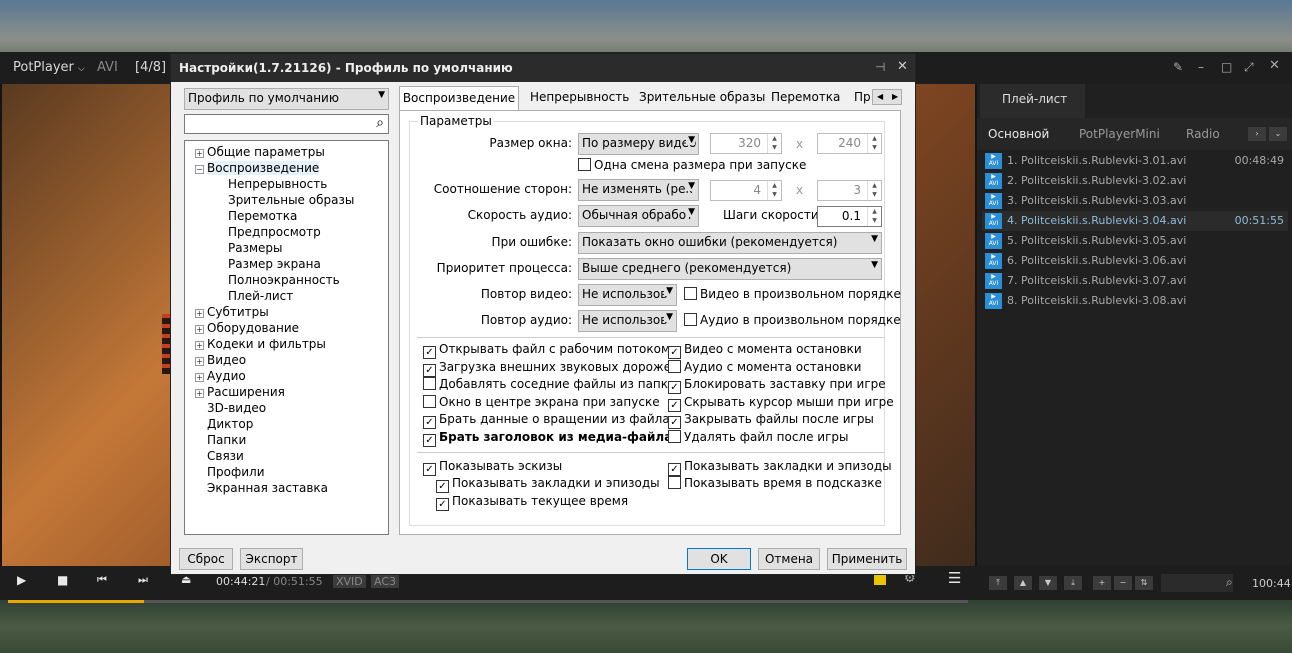 The image size is (1292, 653). I want to click on list-item: ▶ AVI 8. Politceiskii.s.Rublevki-3.08.avi, so click(1135, 301).